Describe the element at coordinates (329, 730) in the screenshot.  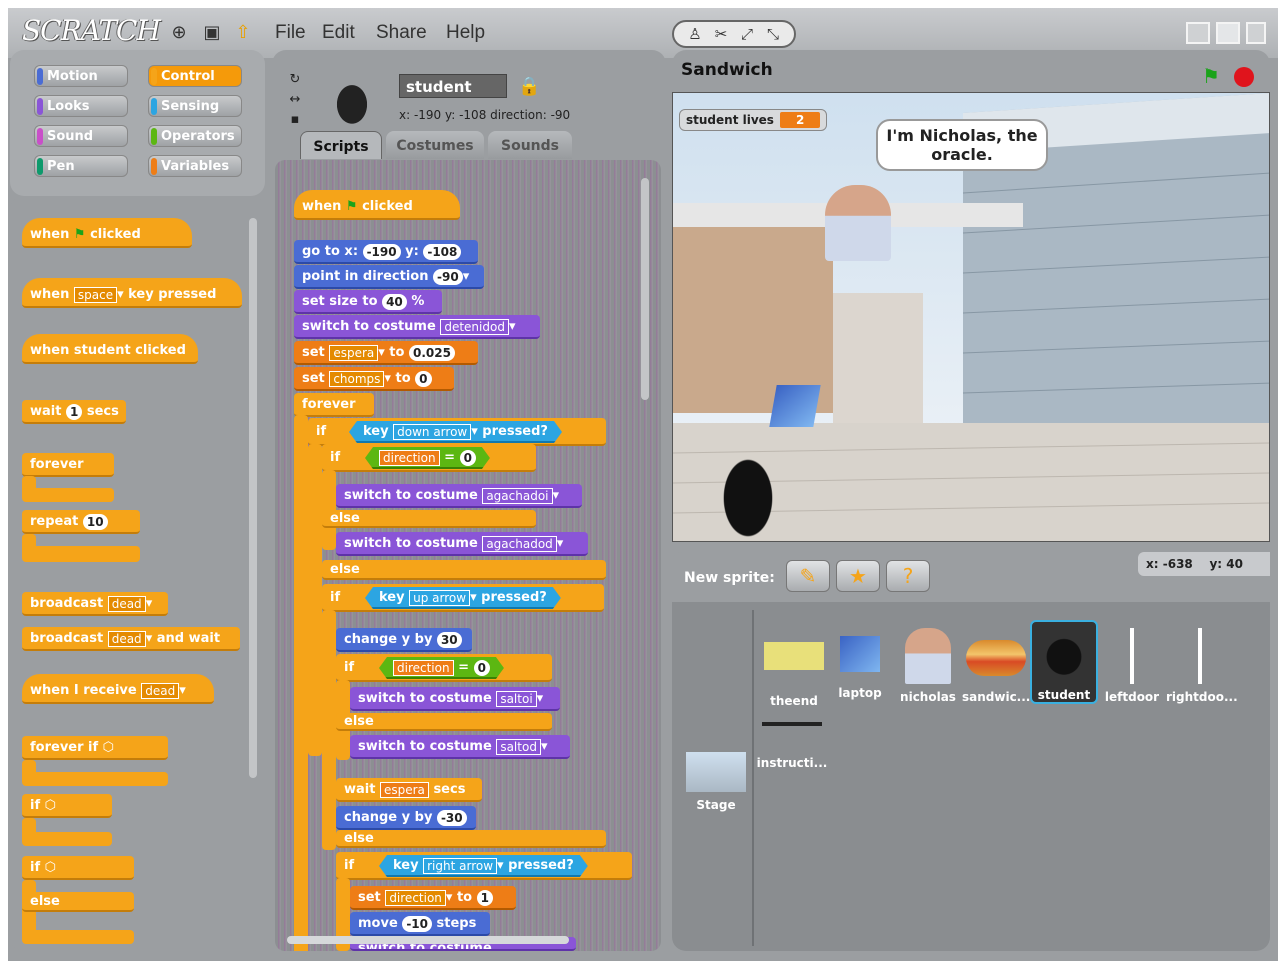
I see `if-up-arm` at that location.